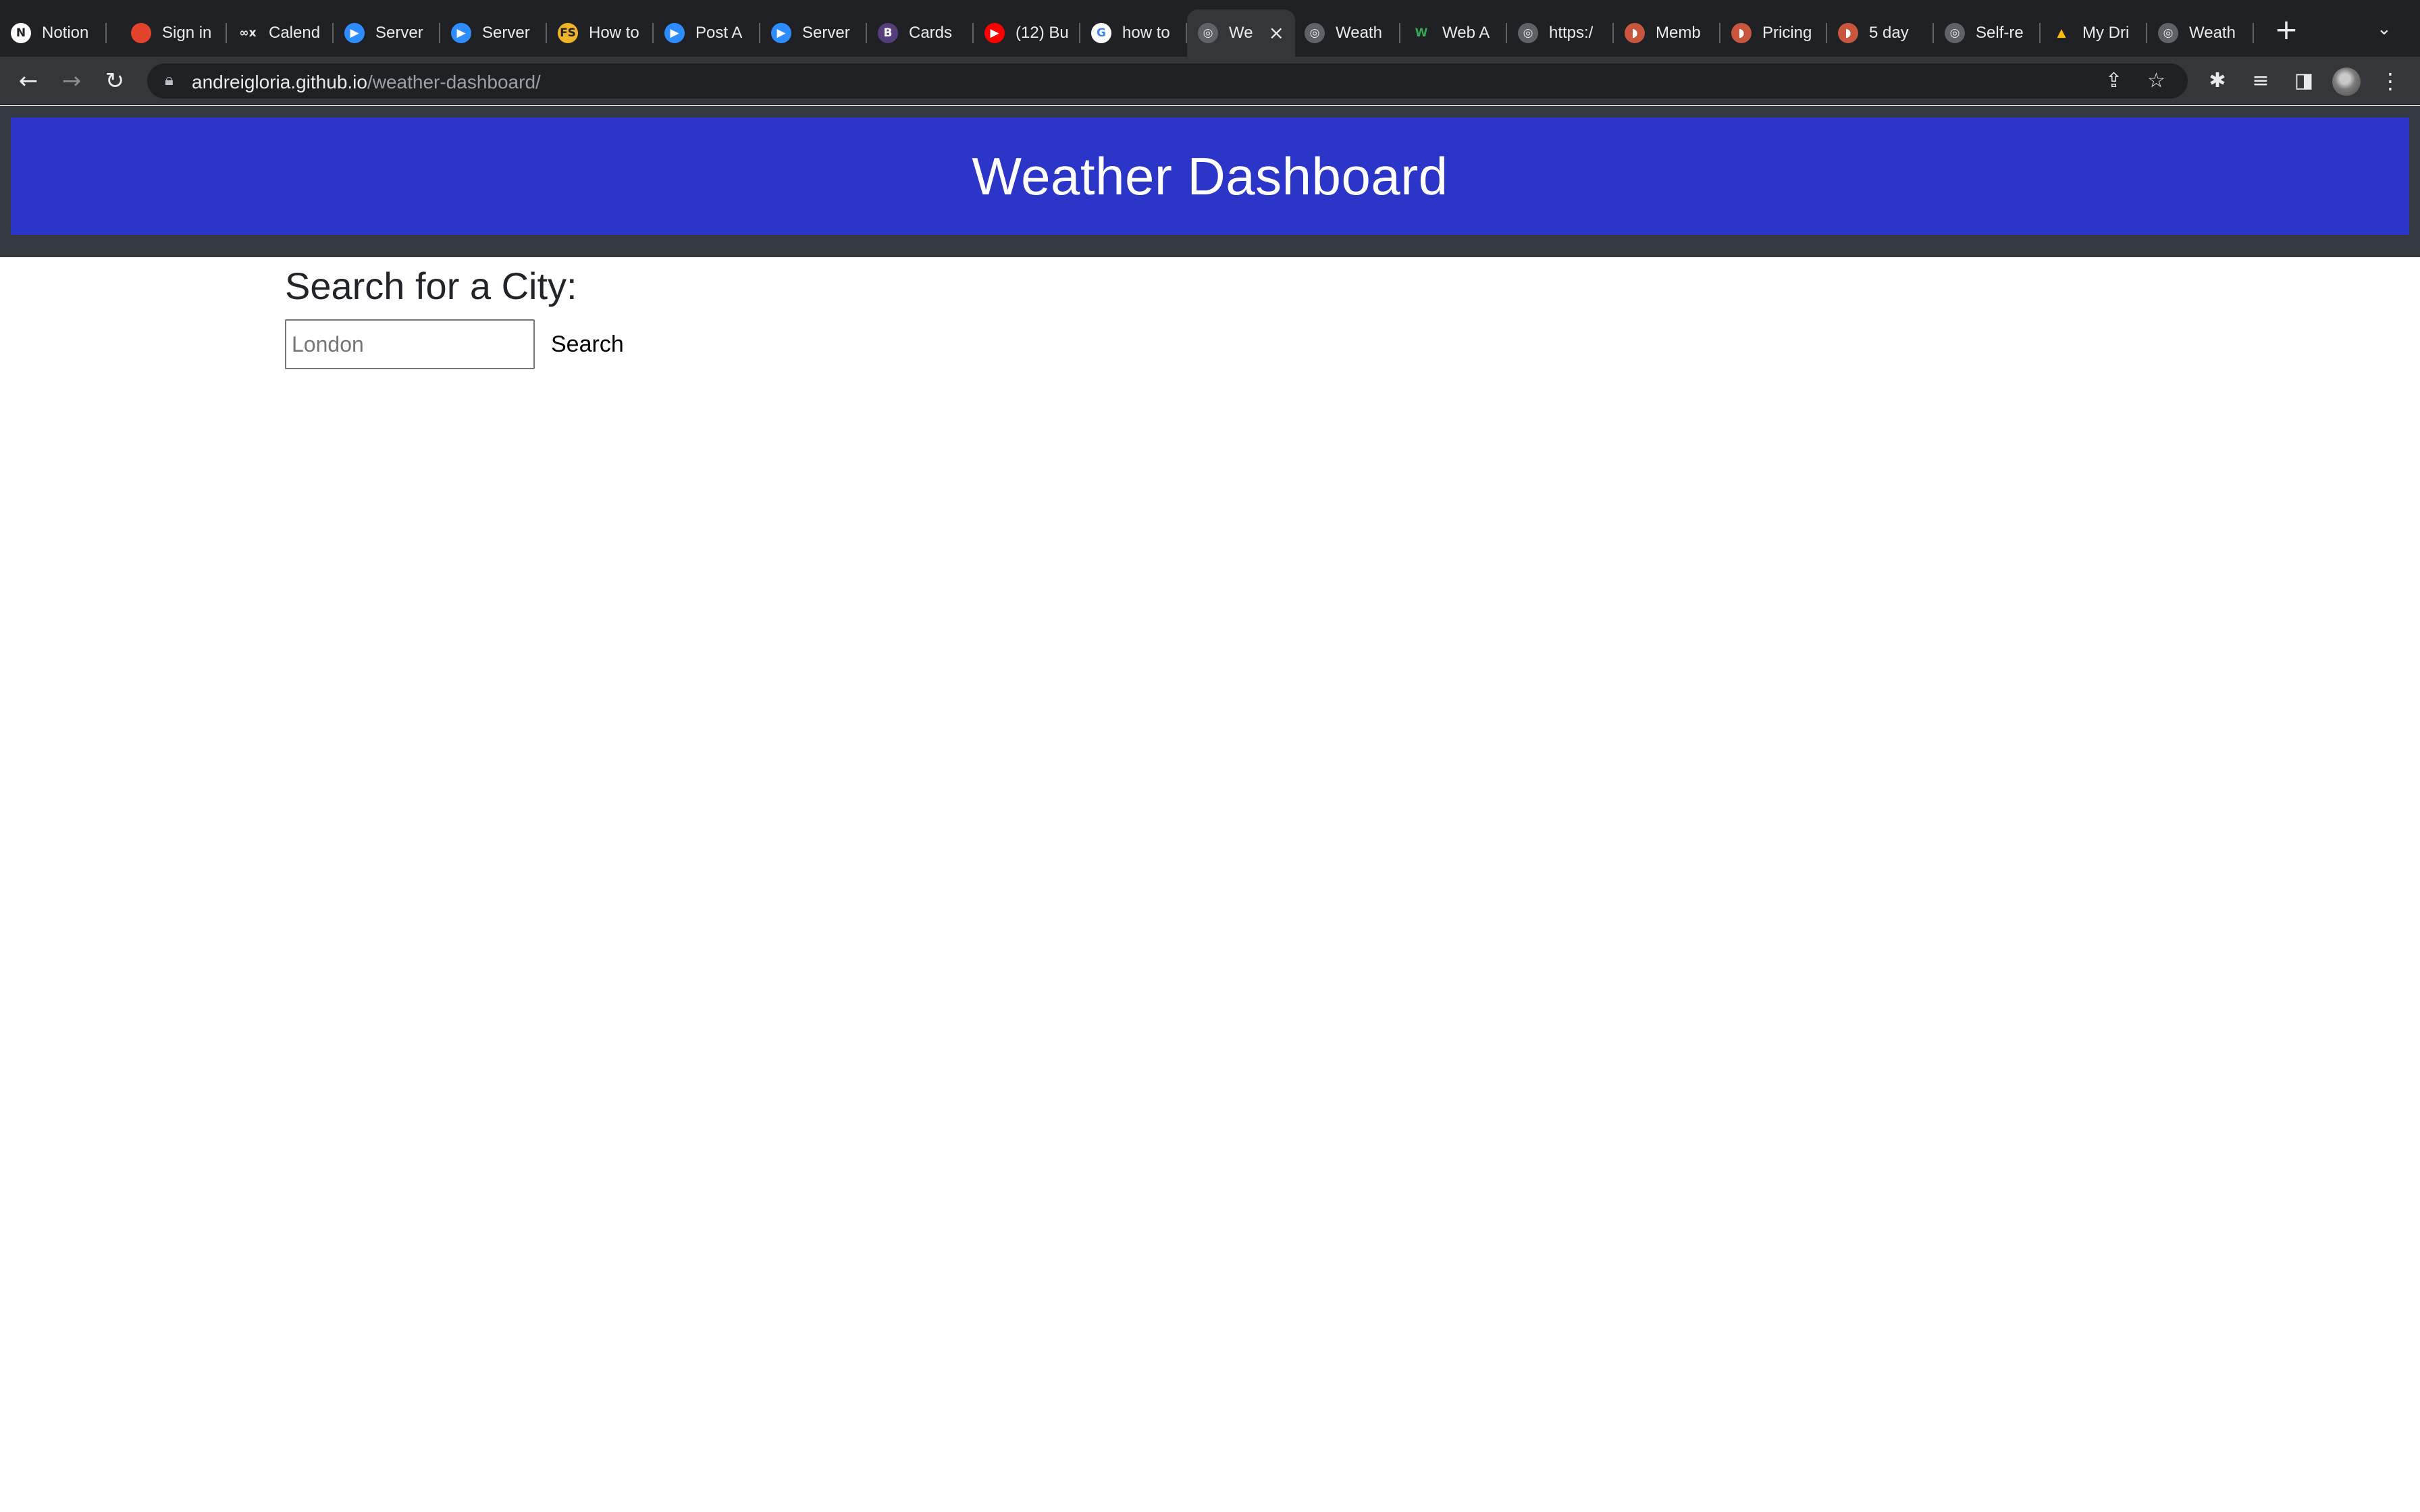 This screenshot has width=2420, height=1512. I want to click on reload-icon: ↻, so click(115, 81).